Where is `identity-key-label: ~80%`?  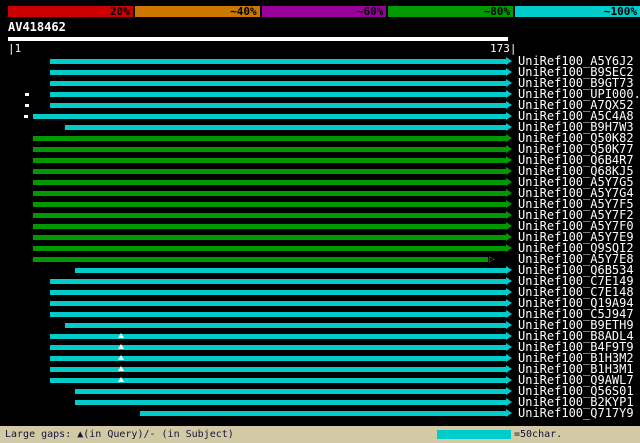
identity-key-label: ~80% is located at coordinates (497, 11).